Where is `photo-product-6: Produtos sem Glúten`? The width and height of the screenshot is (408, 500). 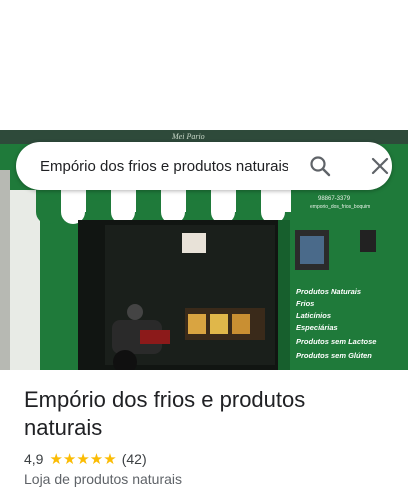 photo-product-6: Produtos sem Glúten is located at coordinates (334, 355).